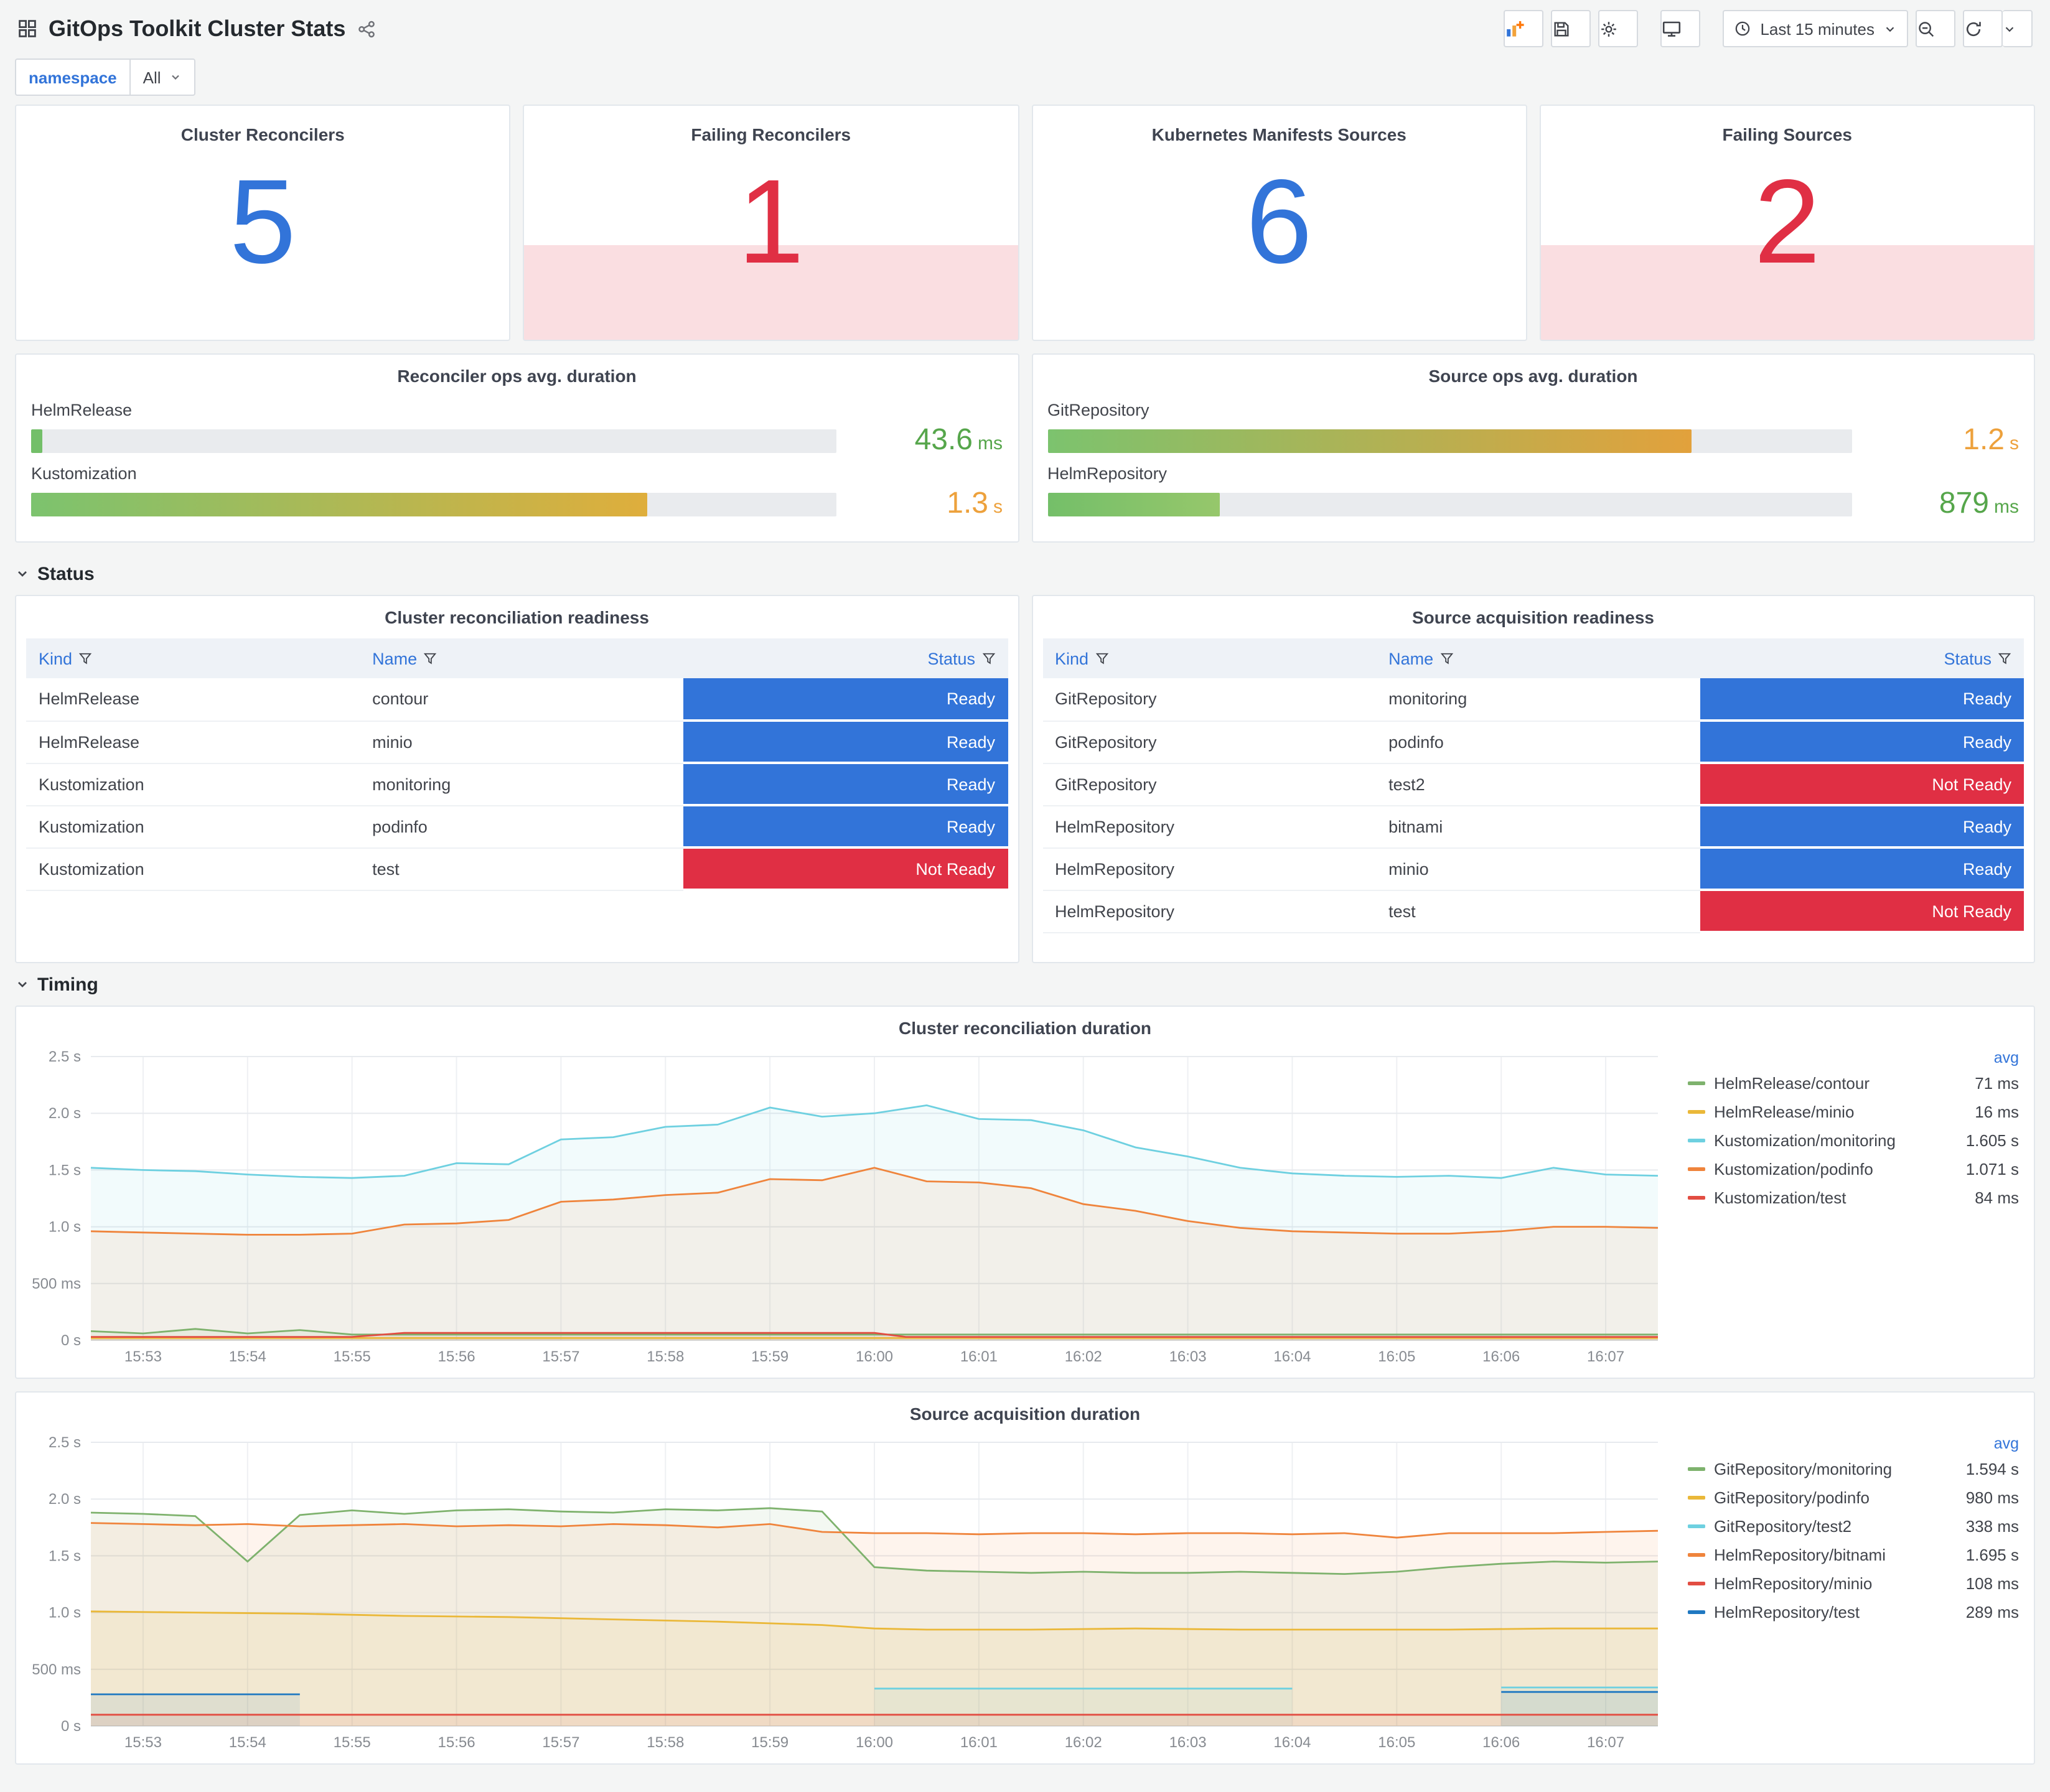  I want to click on time-range-label: Last 15 minutes, so click(1817, 28).